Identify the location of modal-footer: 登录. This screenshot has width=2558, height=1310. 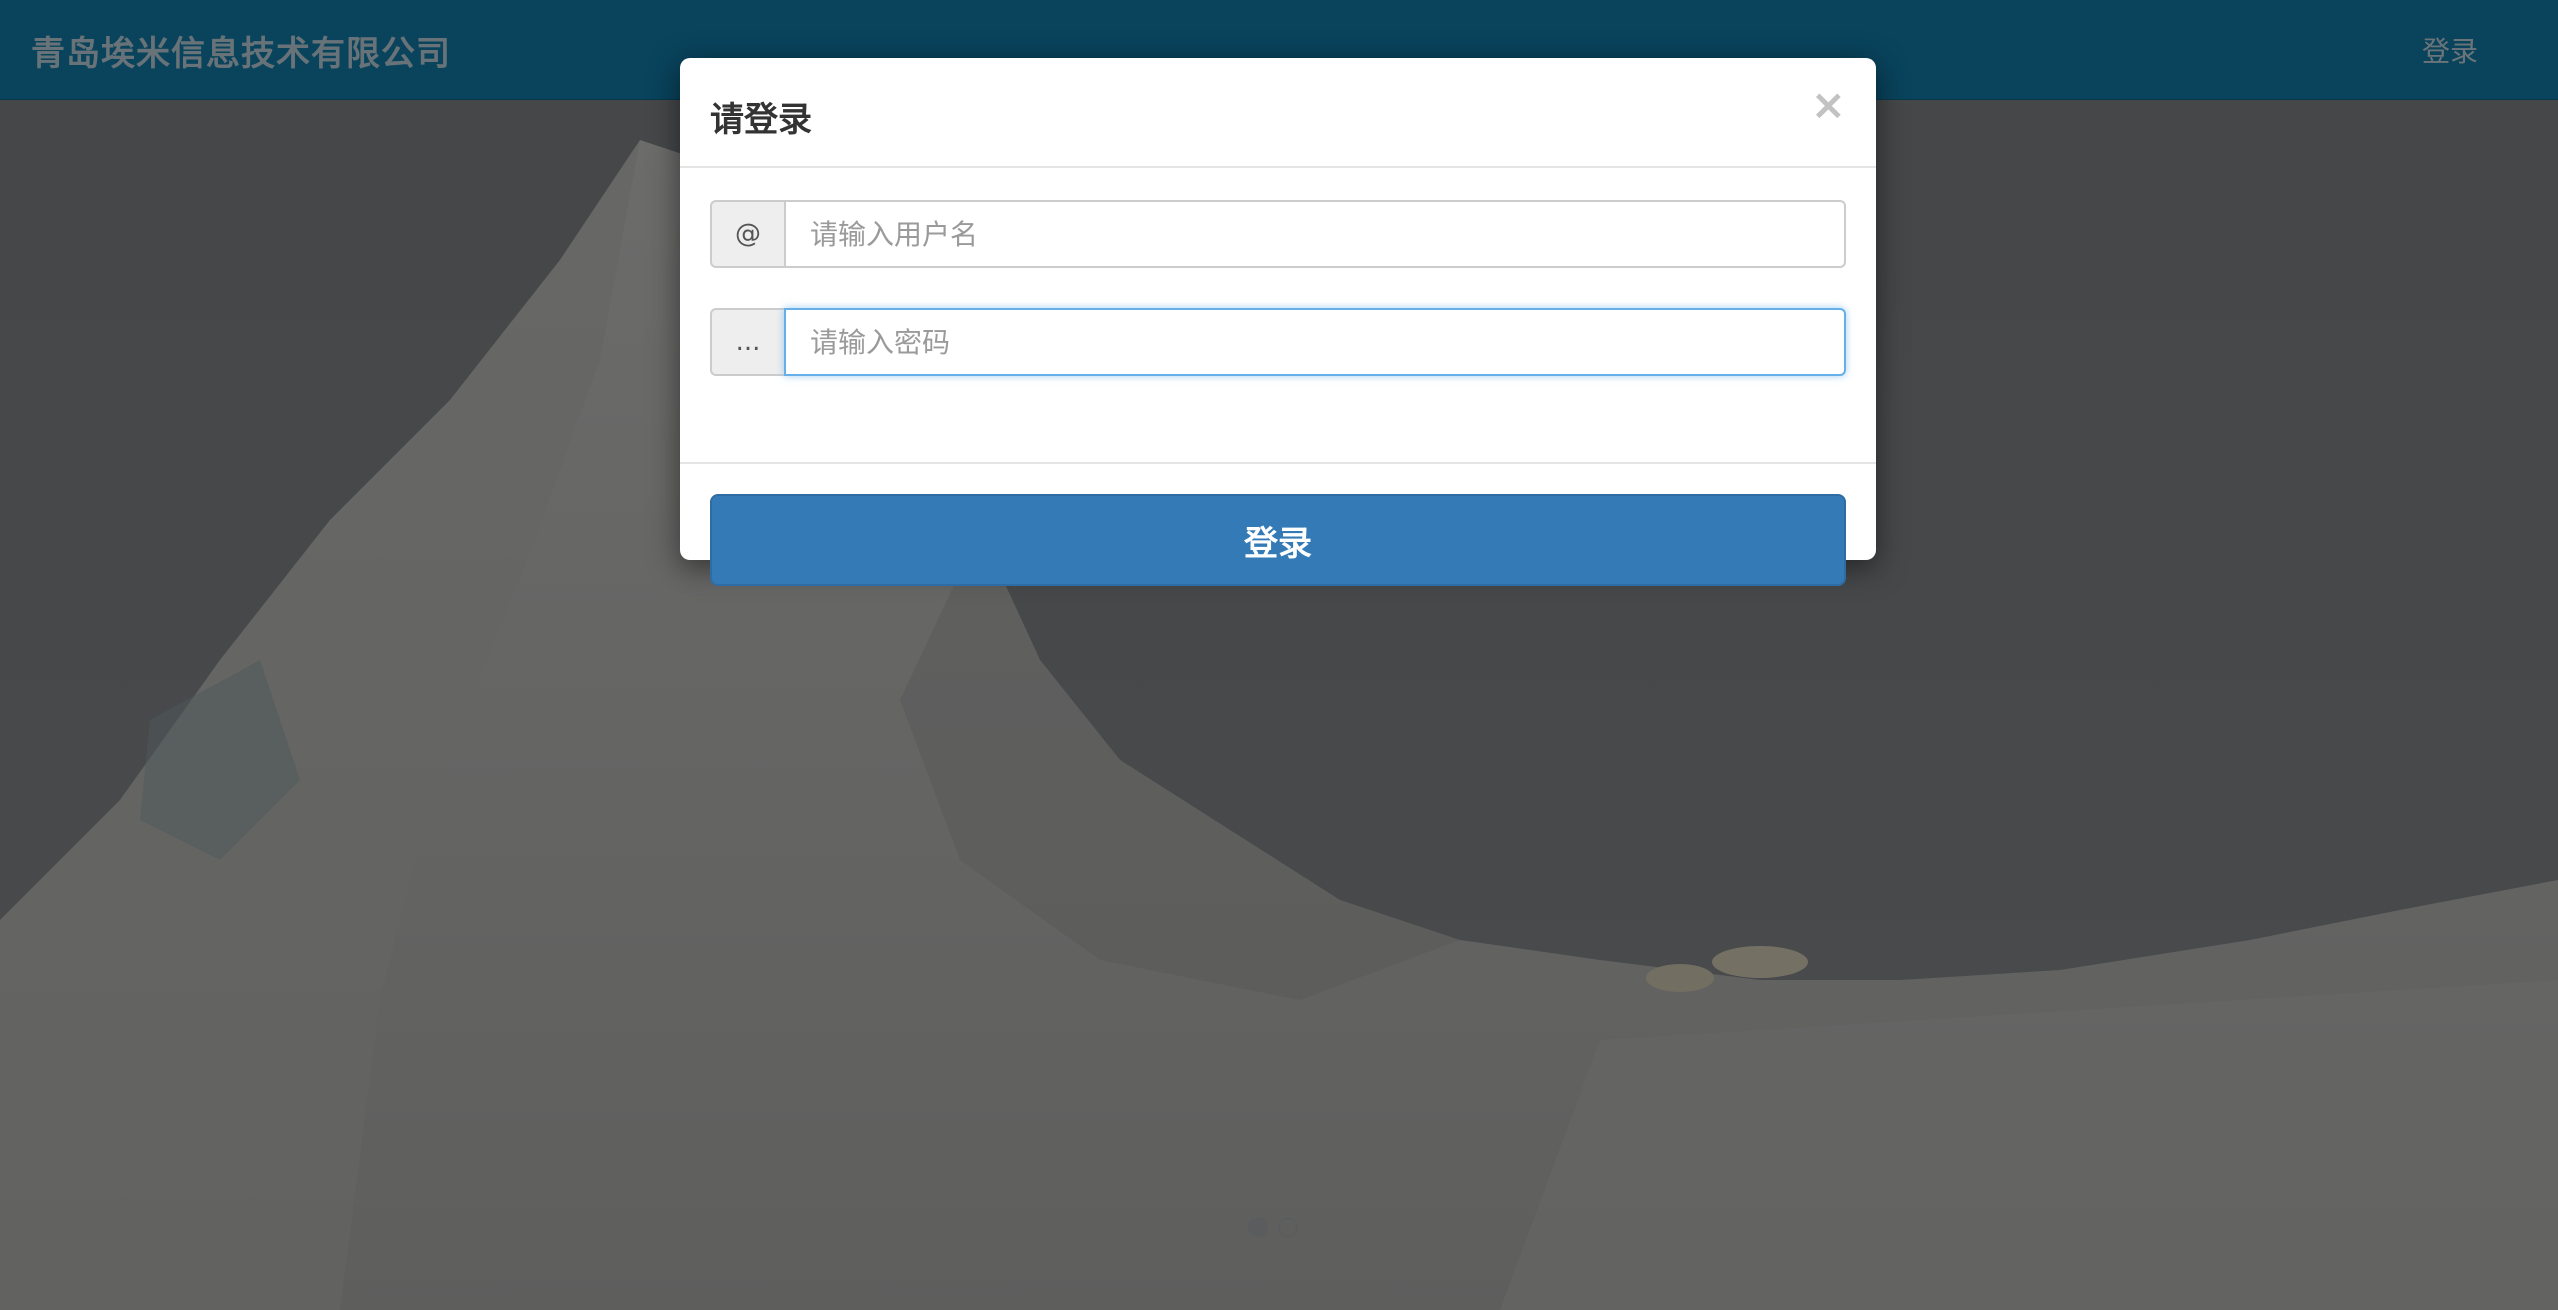
(1278, 525).